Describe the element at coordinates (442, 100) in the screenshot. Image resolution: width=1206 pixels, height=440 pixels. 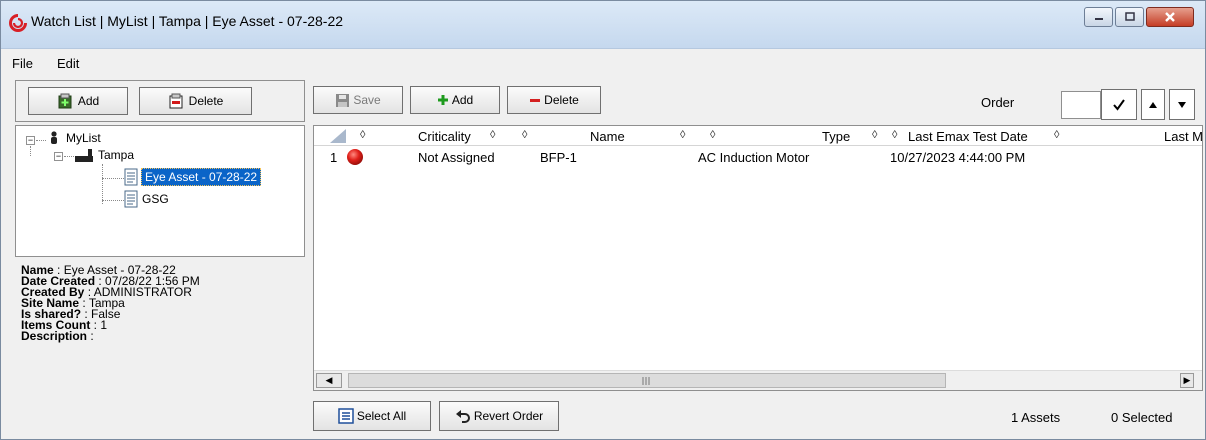
I see `plus-icon` at that location.